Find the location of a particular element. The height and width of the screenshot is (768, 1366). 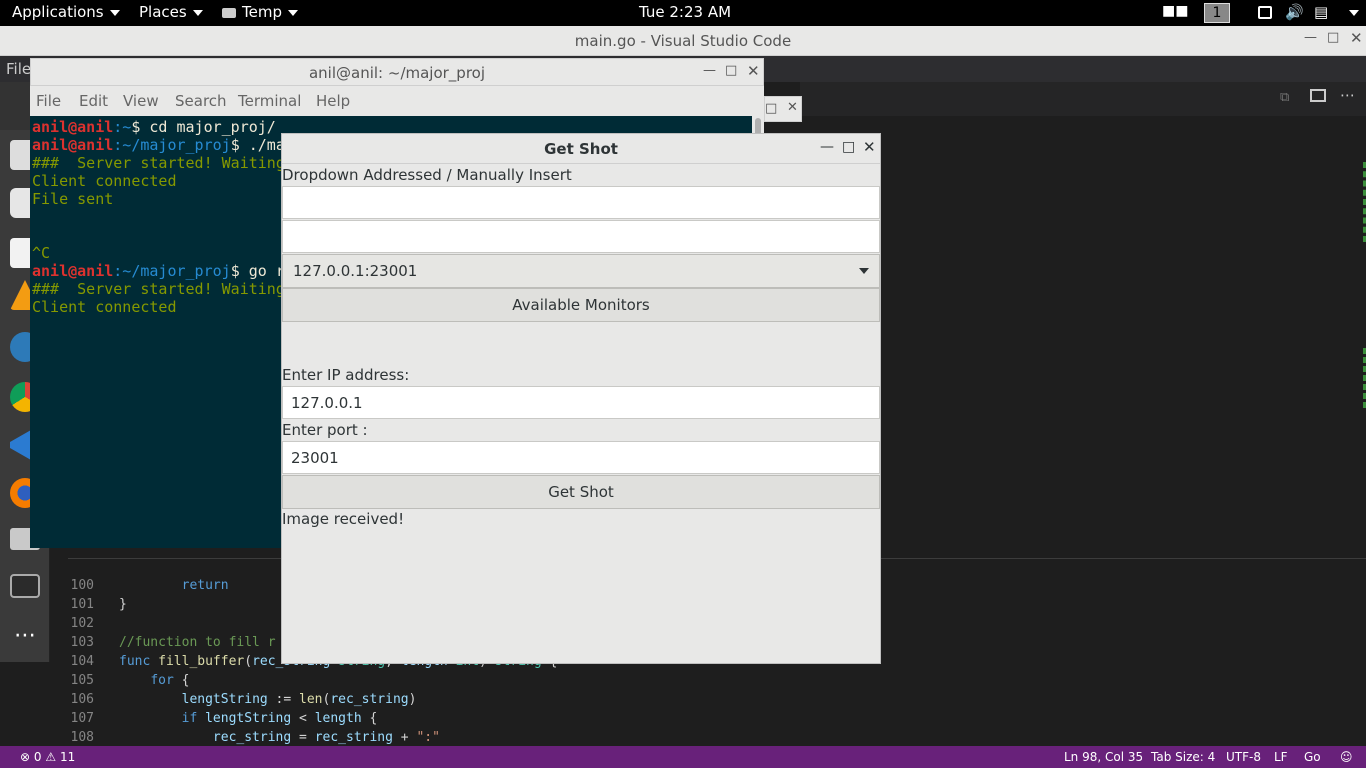

available-monitors-button: Available Monitors is located at coordinates (581, 305).